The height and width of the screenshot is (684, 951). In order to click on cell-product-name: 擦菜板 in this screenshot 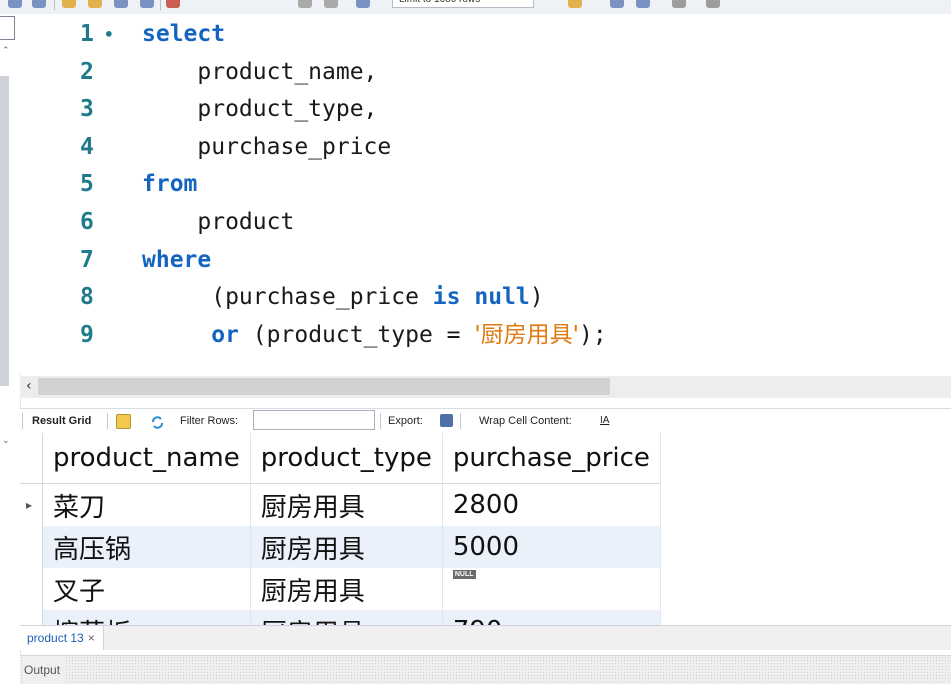, I will do `click(146, 617)`.